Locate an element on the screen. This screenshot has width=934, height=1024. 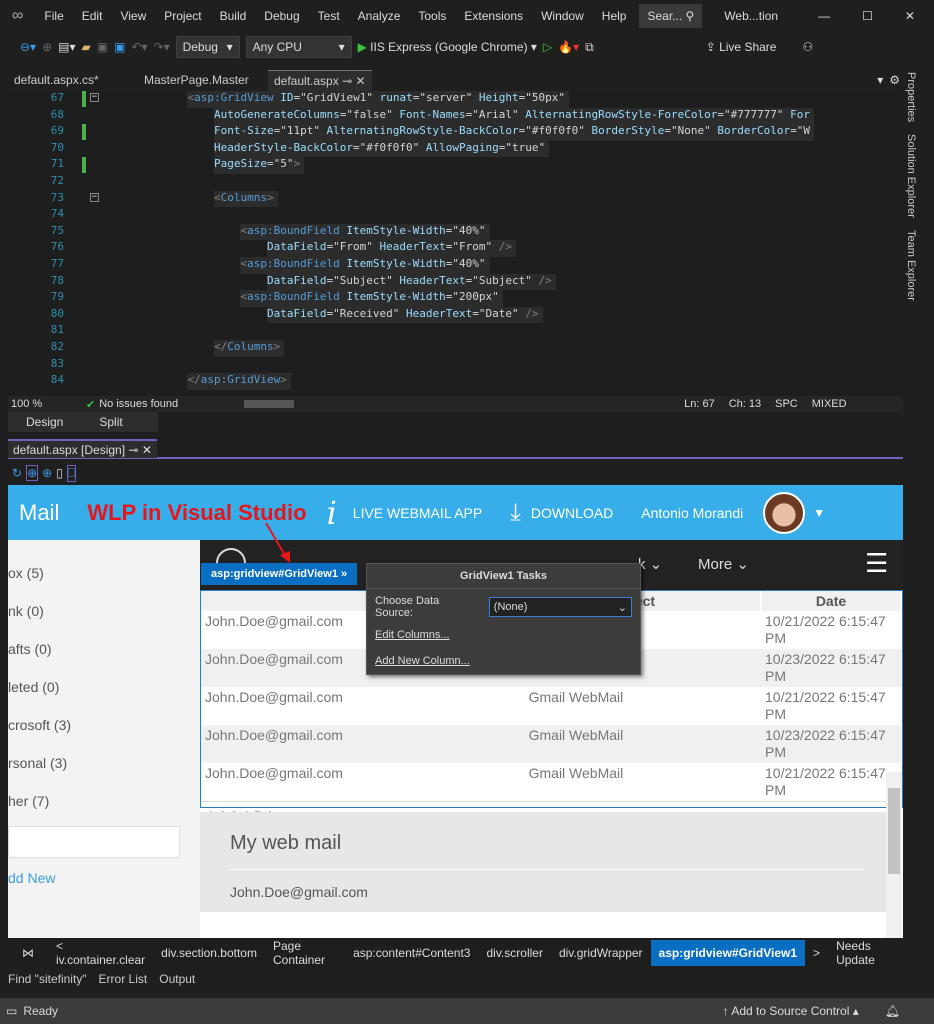
menu-build: Build is located at coordinates (233, 16).